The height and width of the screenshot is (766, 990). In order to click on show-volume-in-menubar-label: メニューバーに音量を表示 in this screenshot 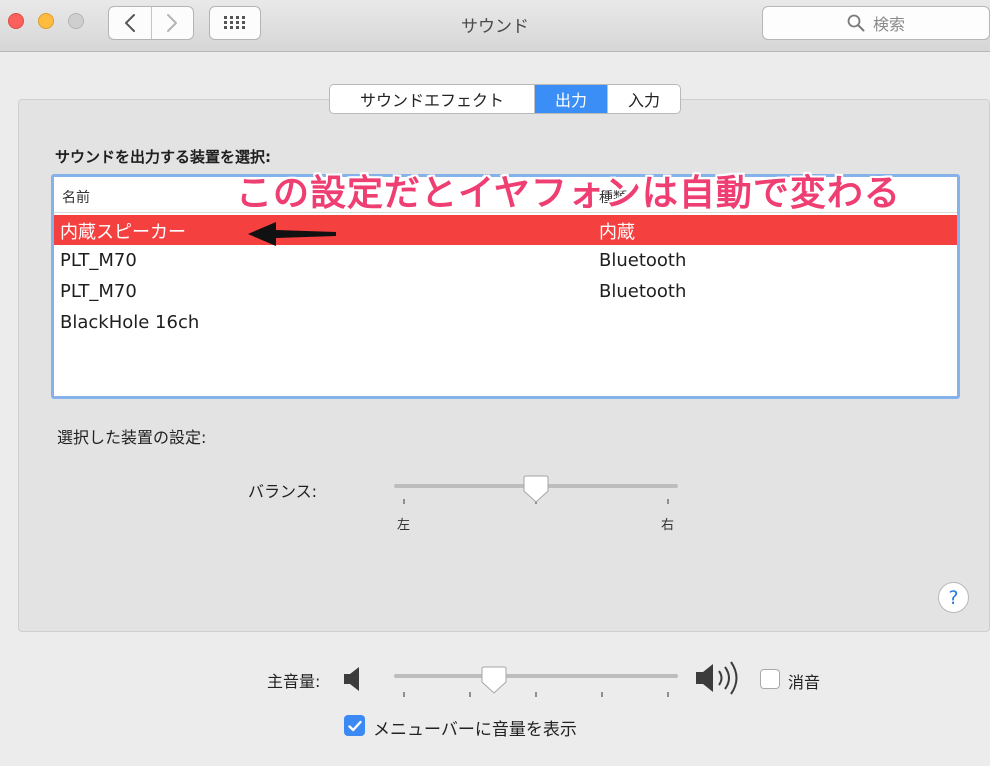, I will do `click(475, 730)`.